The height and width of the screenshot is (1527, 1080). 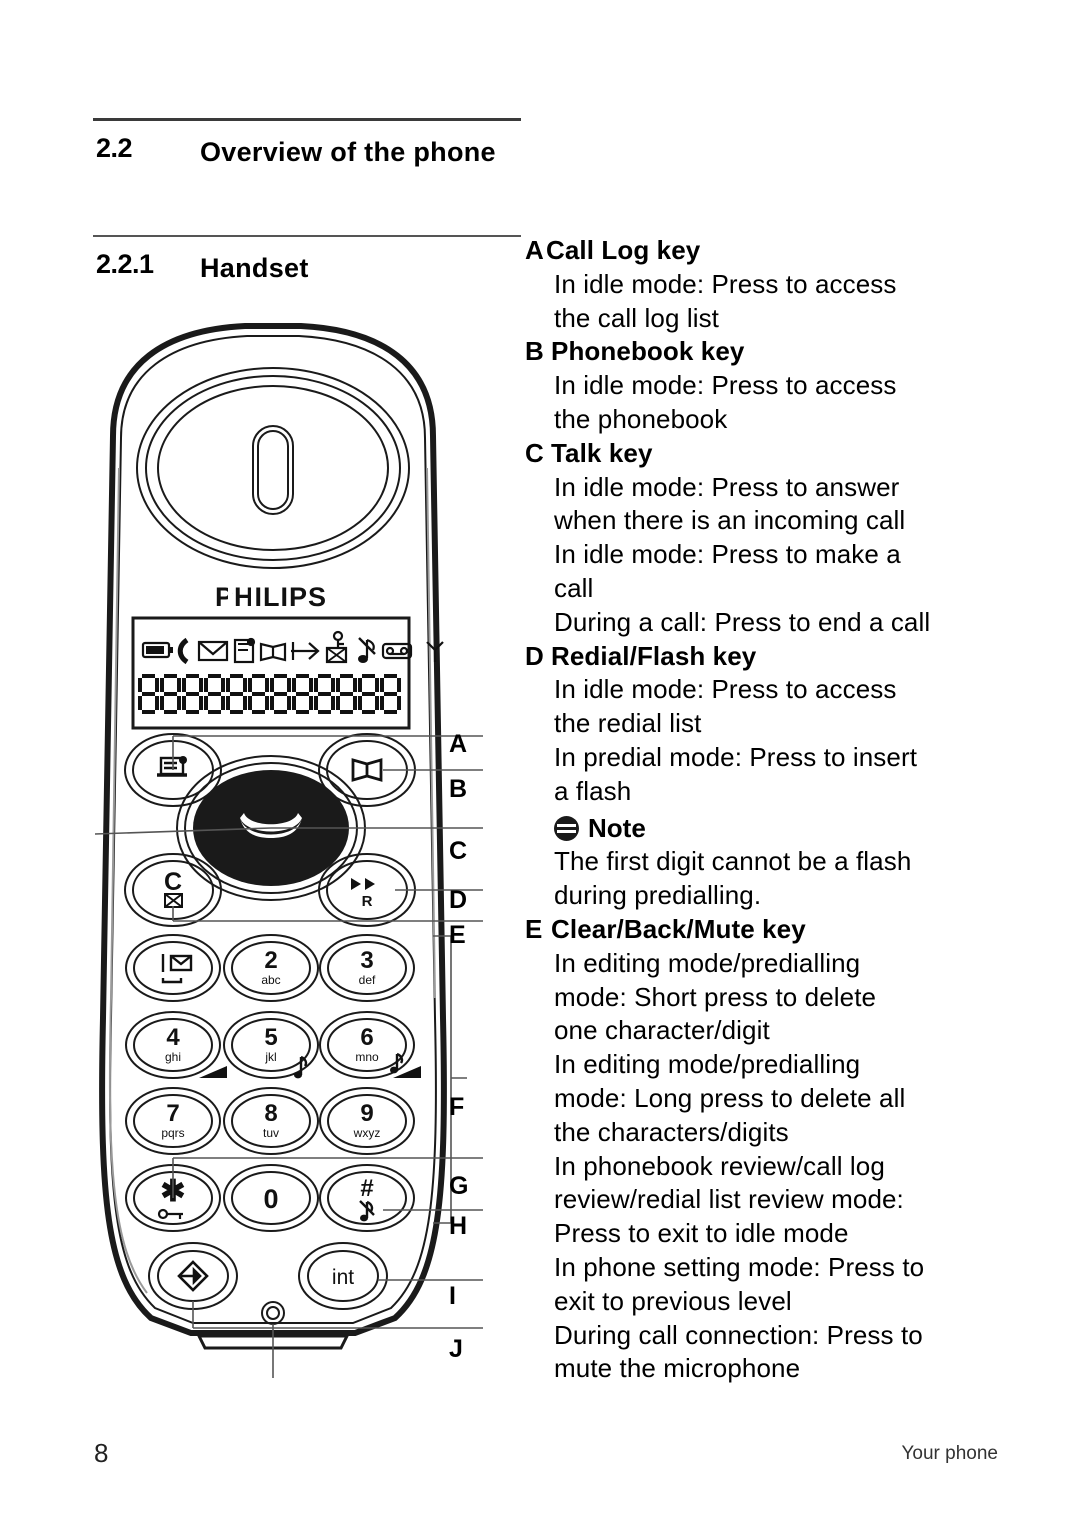 I want to click on key-4: 4 ghi, so click(x=176, y=1045).